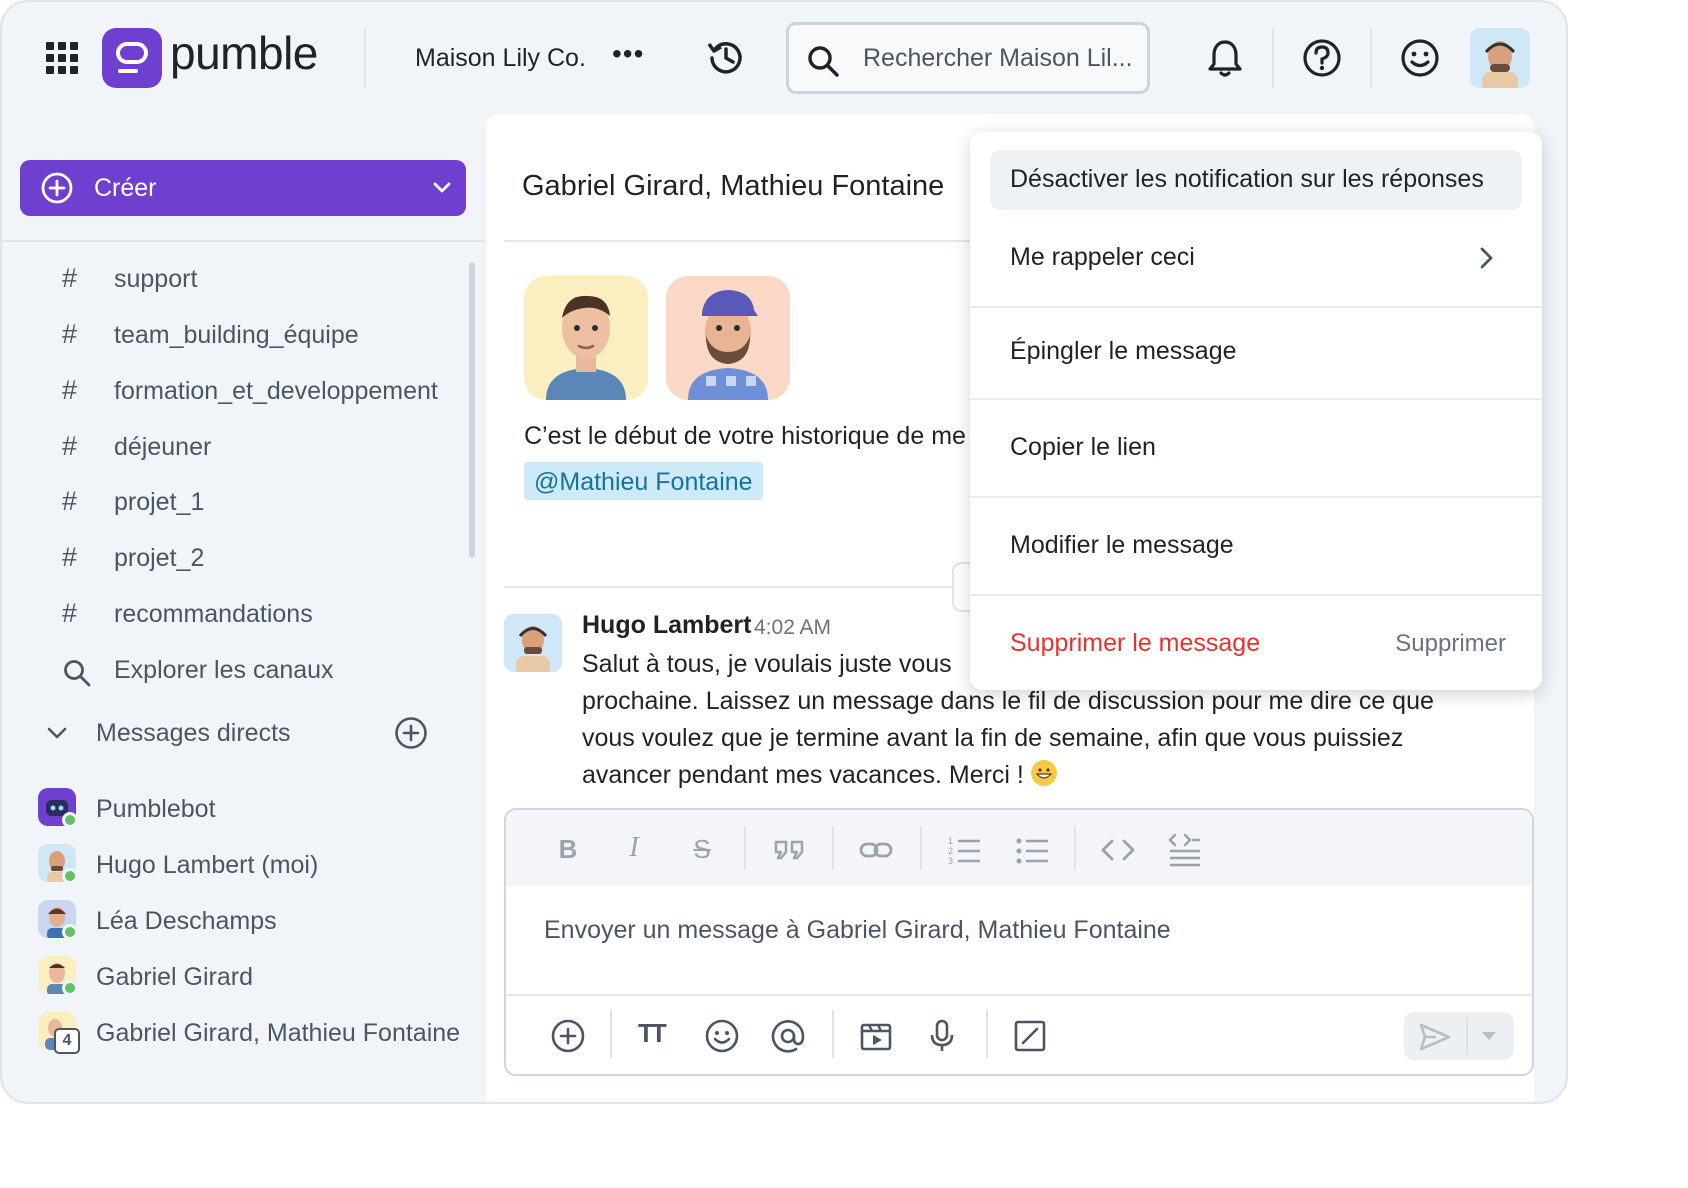 This screenshot has height=1188, width=1688. I want to click on apps-grid-icon, so click(62, 58).